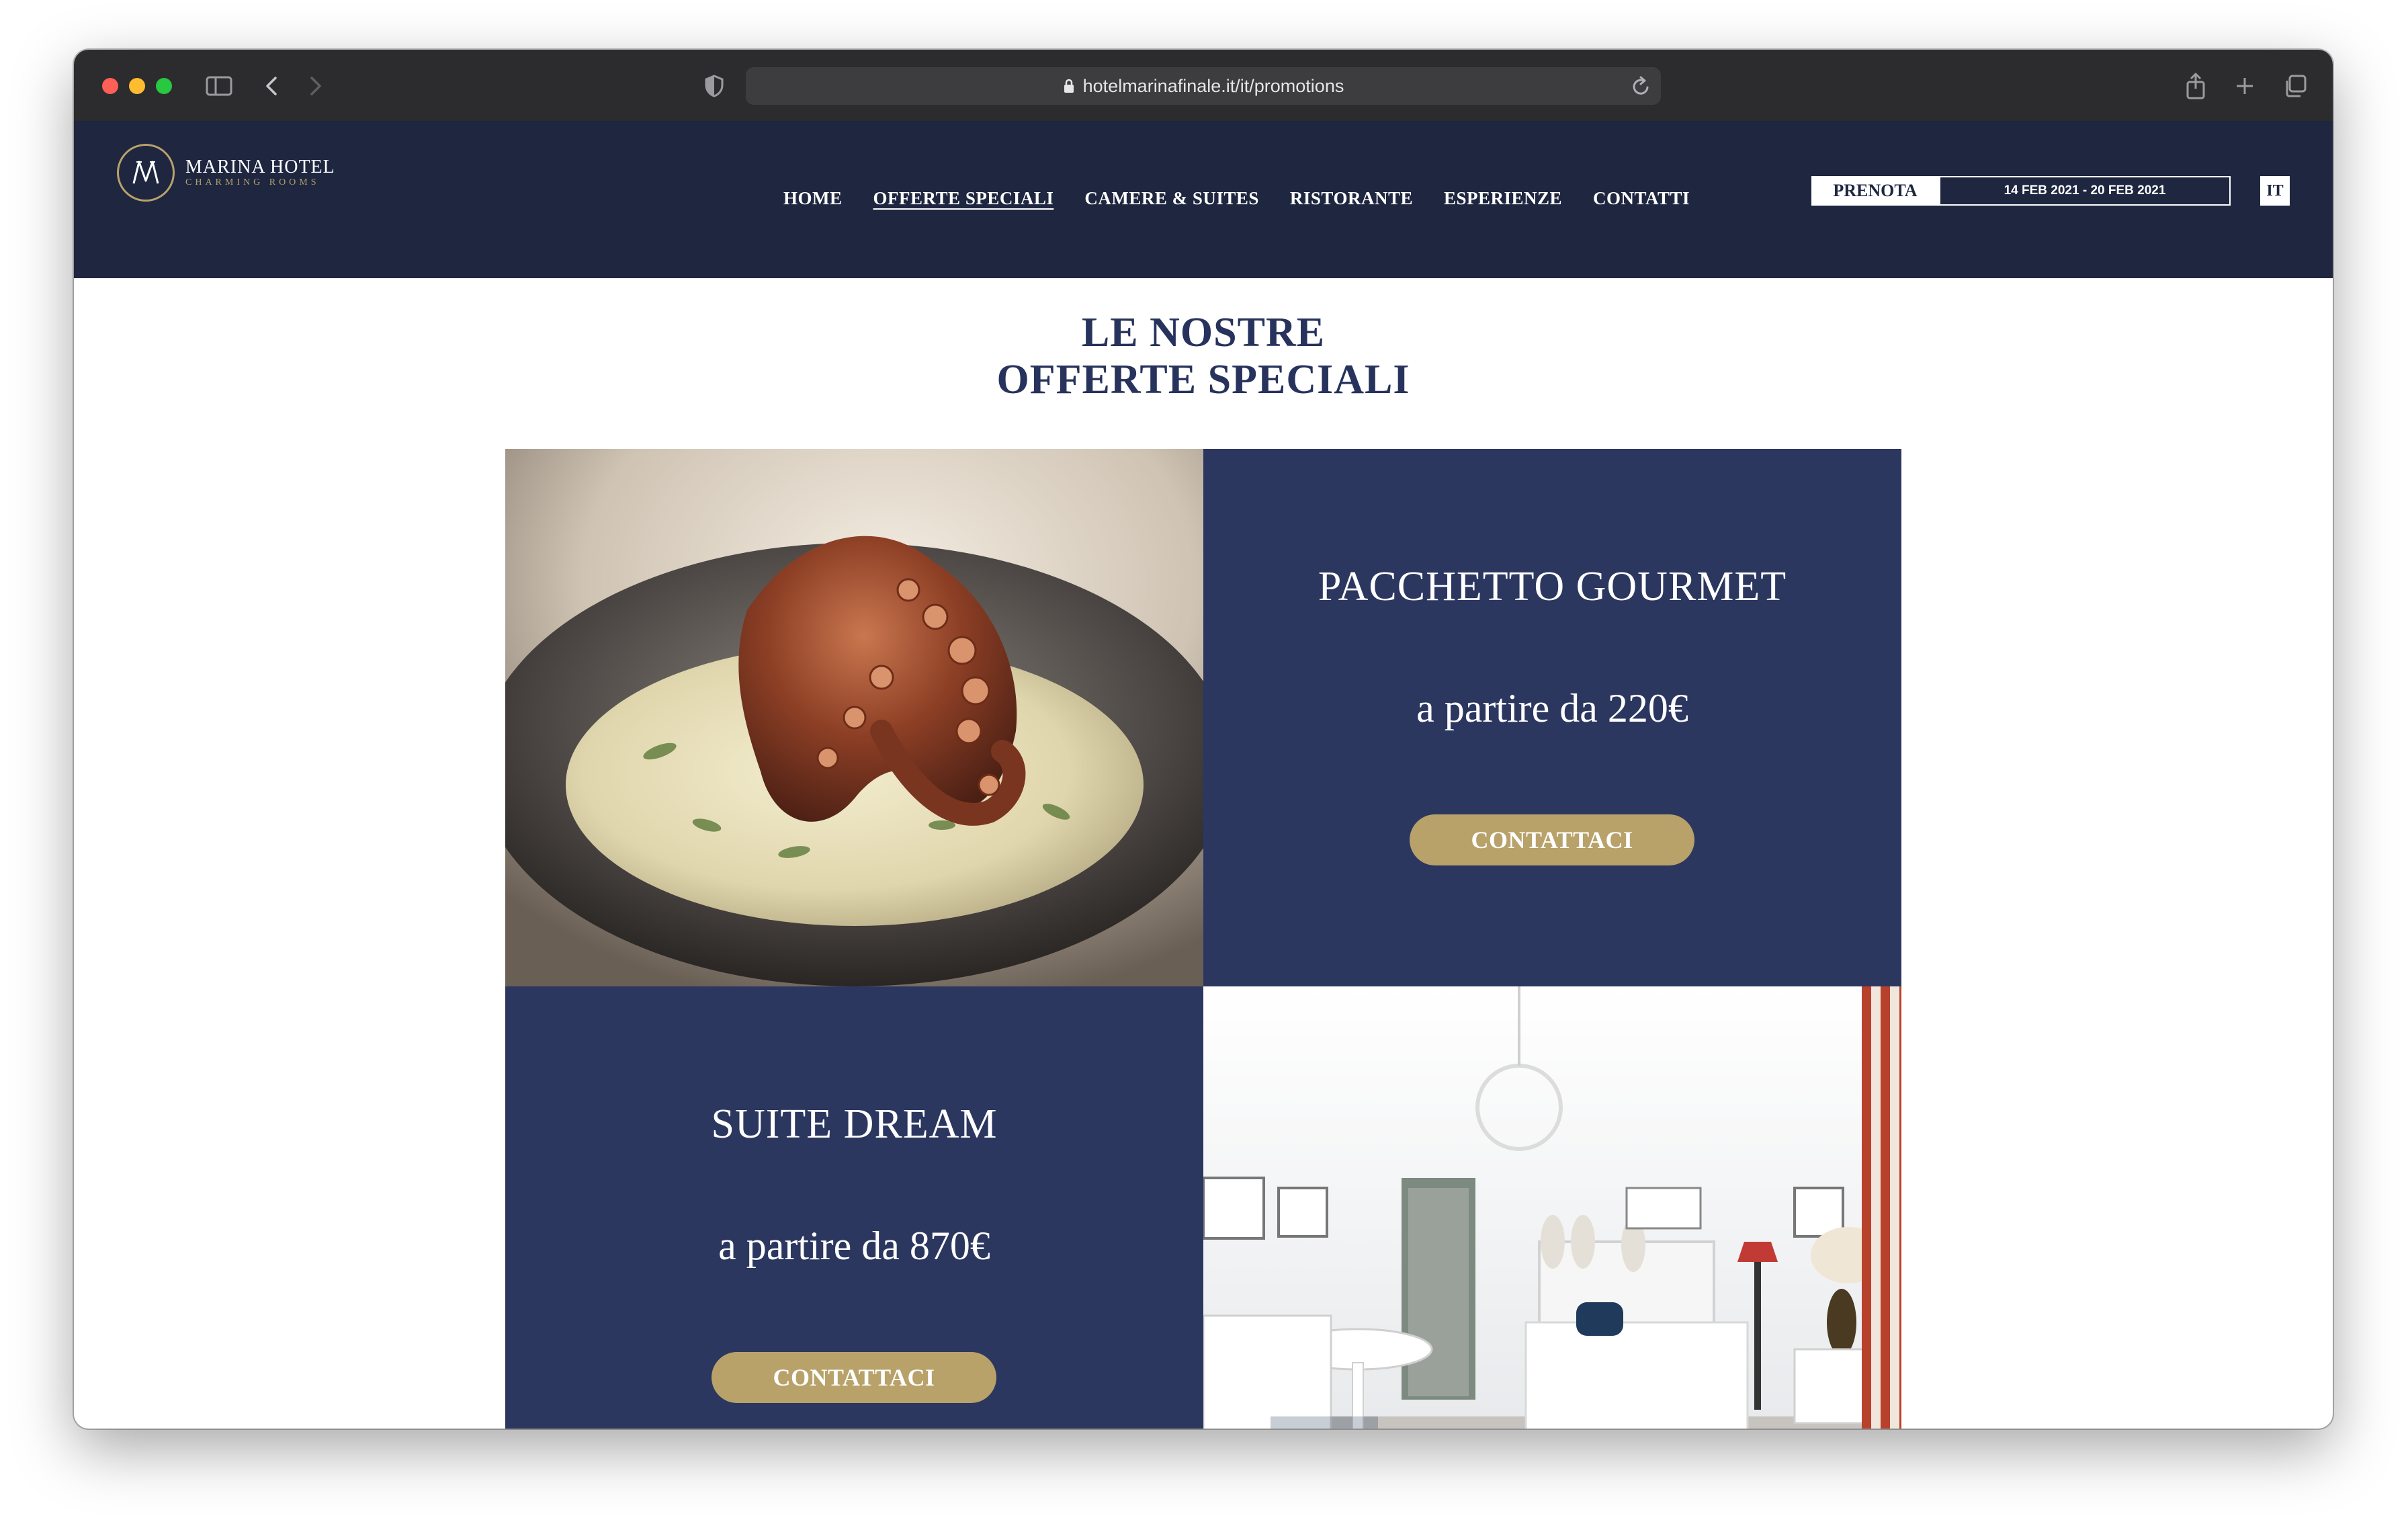 This screenshot has height=1528, width=2408. I want to click on offer-name: SUITE DREAM, so click(854, 1124).